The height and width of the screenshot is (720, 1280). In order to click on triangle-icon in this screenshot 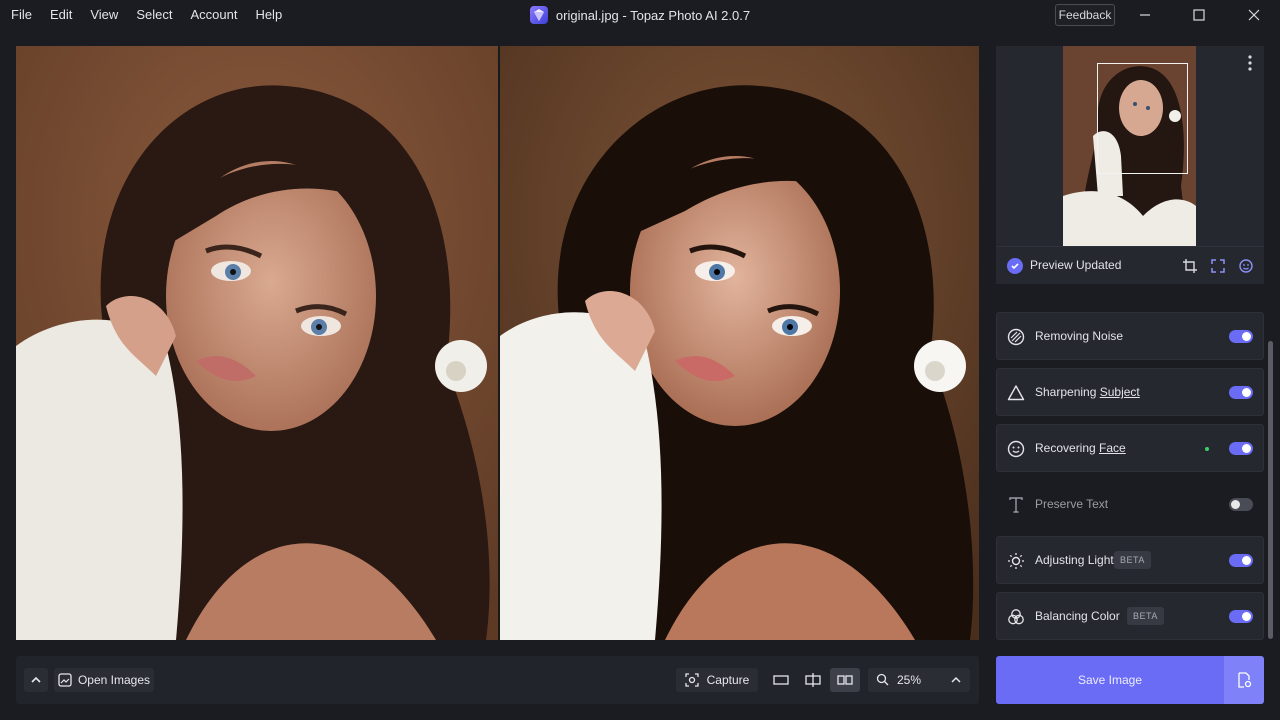, I will do `click(1016, 393)`.